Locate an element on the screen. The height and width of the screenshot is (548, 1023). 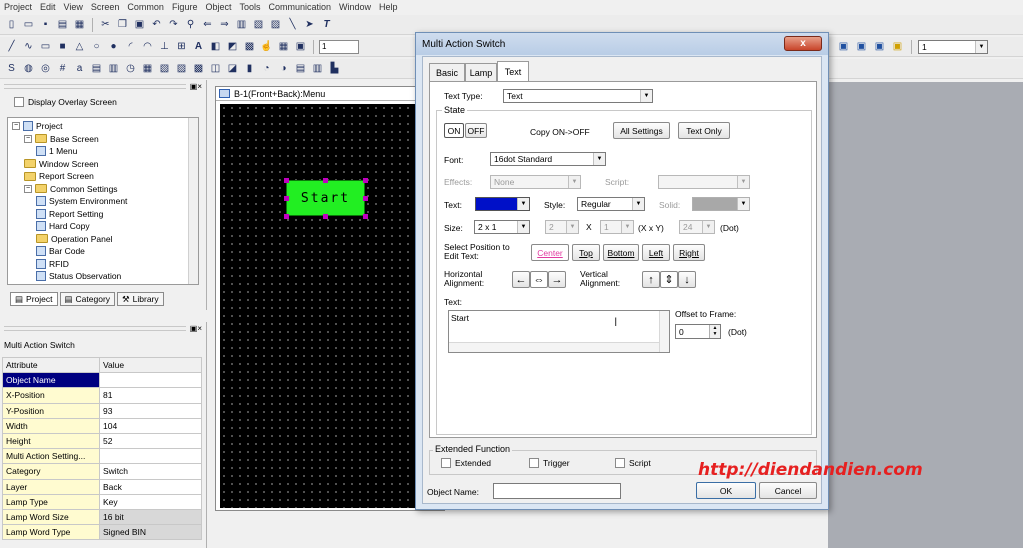
text-scrollbar-vertical is located at coordinates (664, 331).